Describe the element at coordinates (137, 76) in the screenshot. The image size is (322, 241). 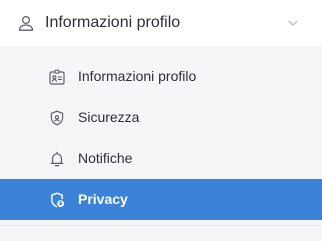
I see `submenu-item-label: Informazioni profilo` at that location.